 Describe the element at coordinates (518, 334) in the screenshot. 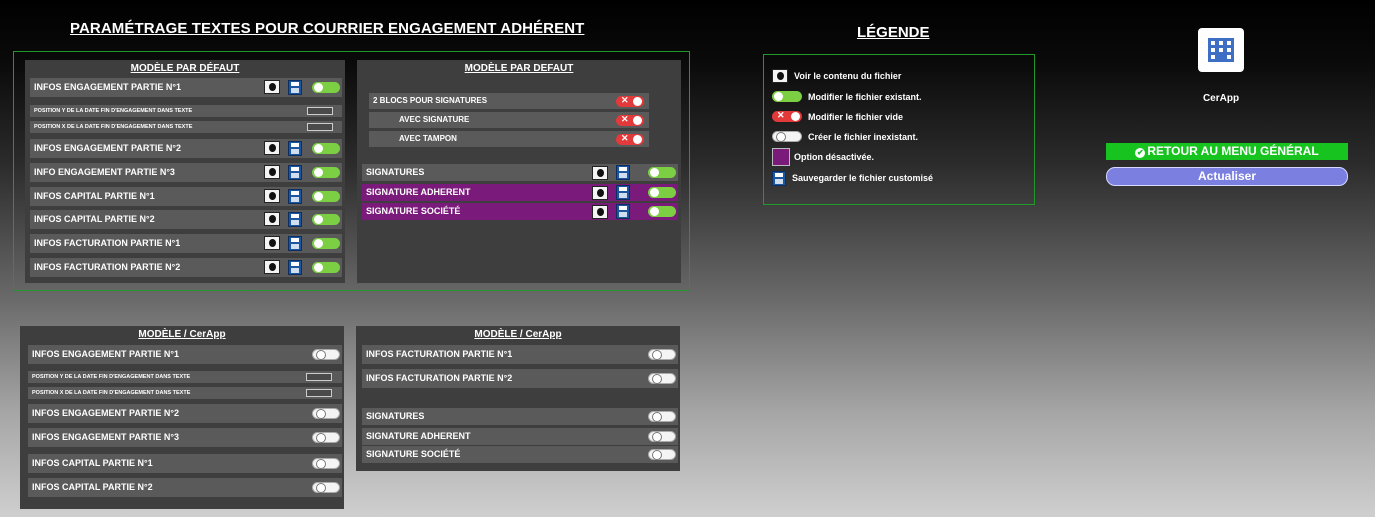

I see `panel-title: MODÈLE / CerApp` at that location.